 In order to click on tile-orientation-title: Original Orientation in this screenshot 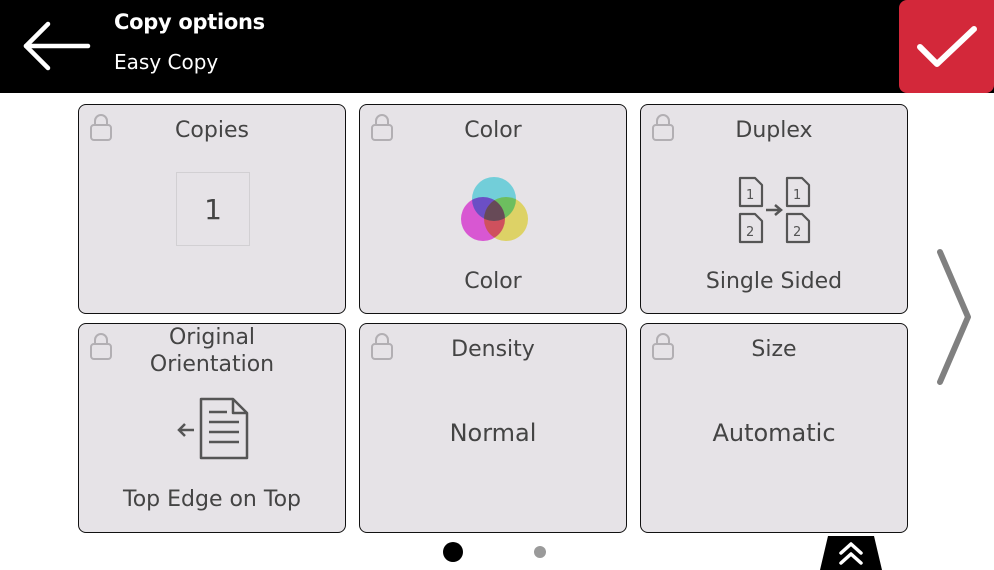, I will do `click(212, 351)`.